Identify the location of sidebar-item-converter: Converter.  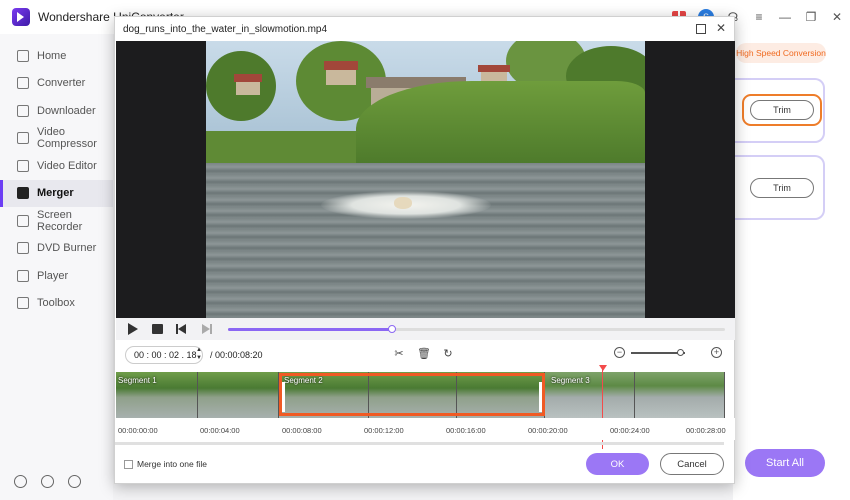
(56, 84).